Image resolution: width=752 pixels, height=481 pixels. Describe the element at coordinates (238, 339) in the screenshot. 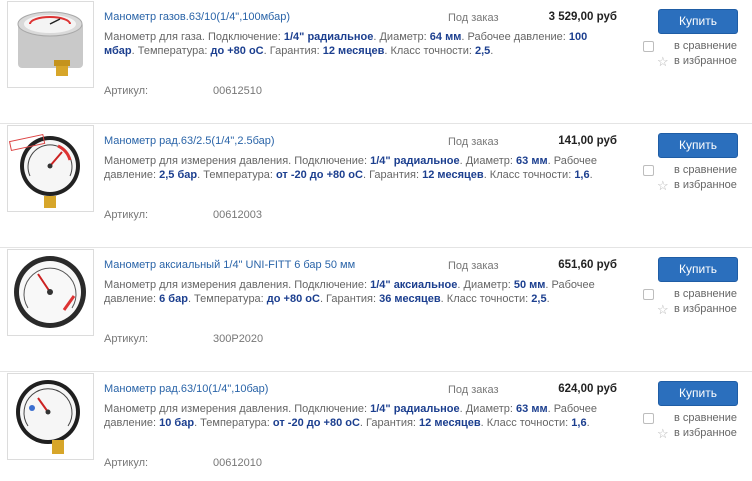

I see `article-value: 300P2020` at that location.